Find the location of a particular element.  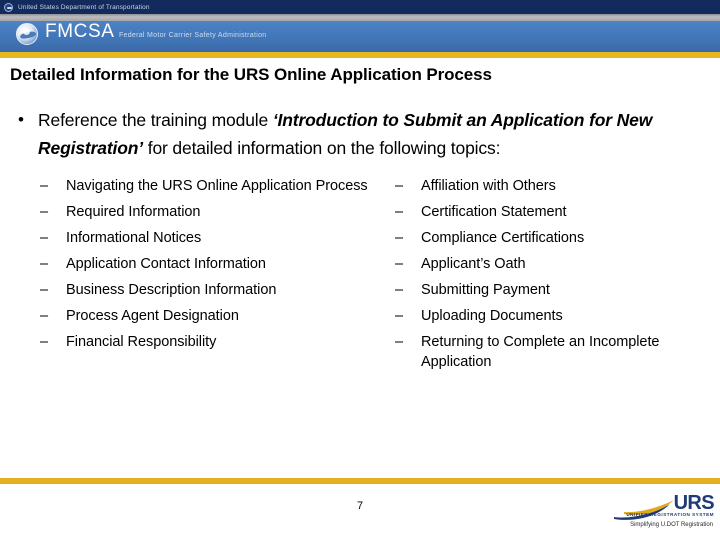

list-item: – Compliance Certifications is located at coordinates (550, 238).